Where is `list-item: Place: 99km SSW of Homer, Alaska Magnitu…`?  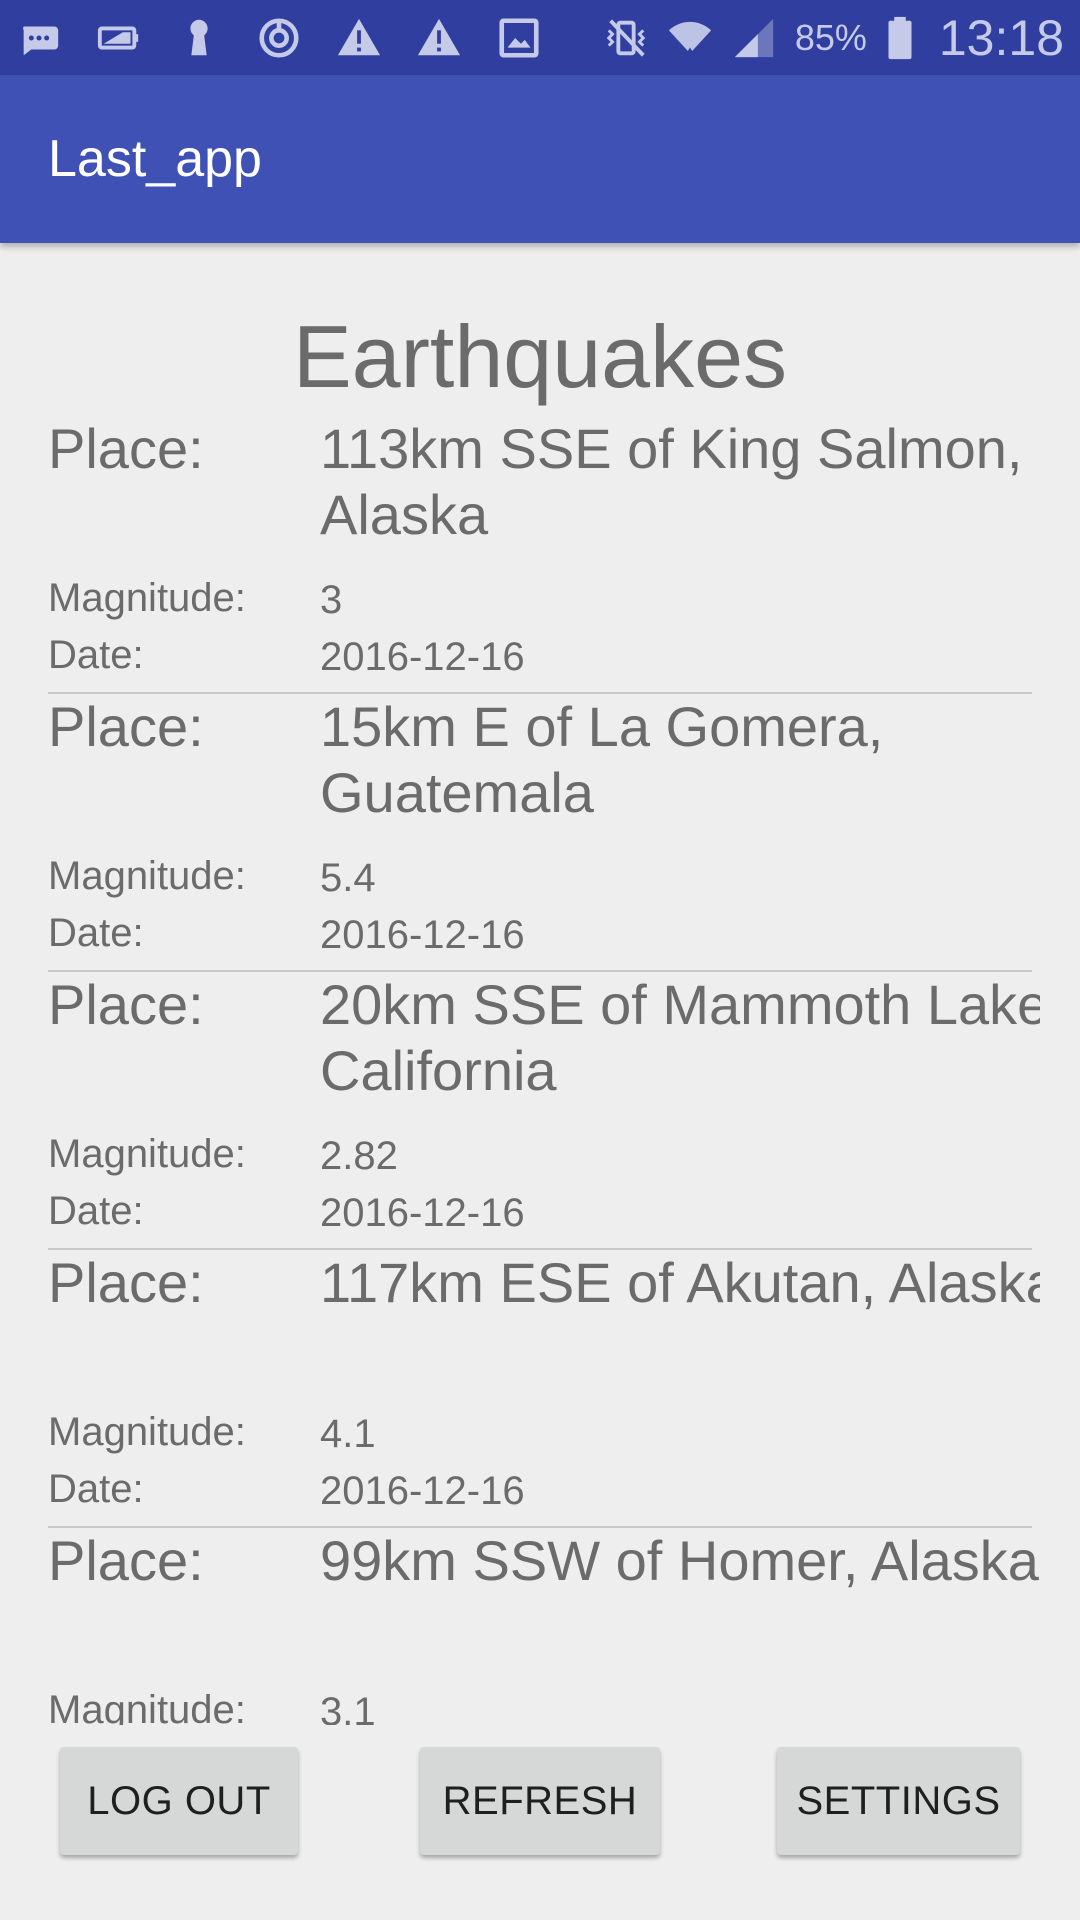 list-item: Place: 99km SSW of Homer, Alaska Magnitu… is located at coordinates (543, 1626).